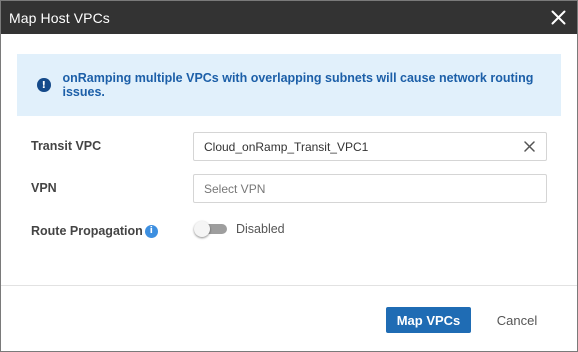 The image size is (578, 352). What do you see at coordinates (370, 188) in the screenshot?
I see `vpn-select: Select VPN` at bounding box center [370, 188].